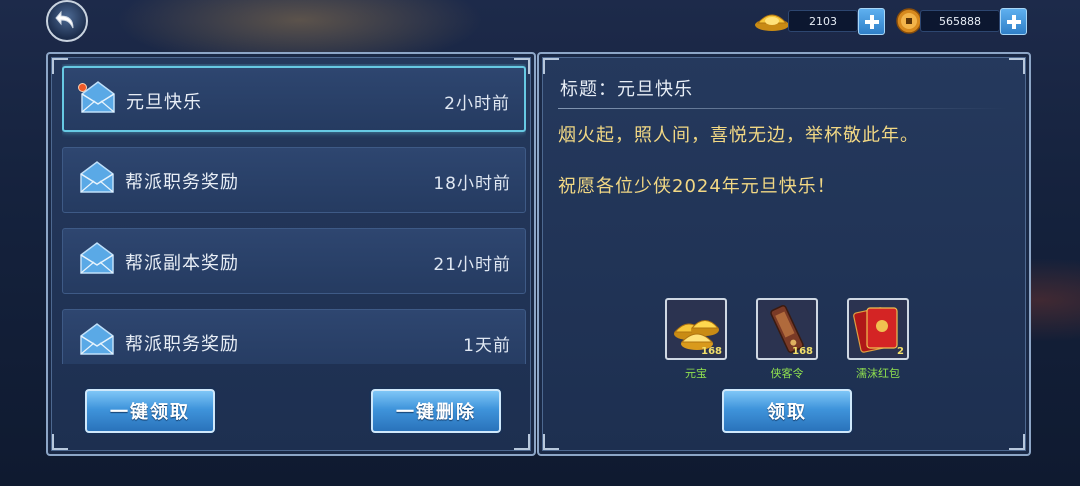 The height and width of the screenshot is (486, 1080). I want to click on claim-button: 领取, so click(787, 411).